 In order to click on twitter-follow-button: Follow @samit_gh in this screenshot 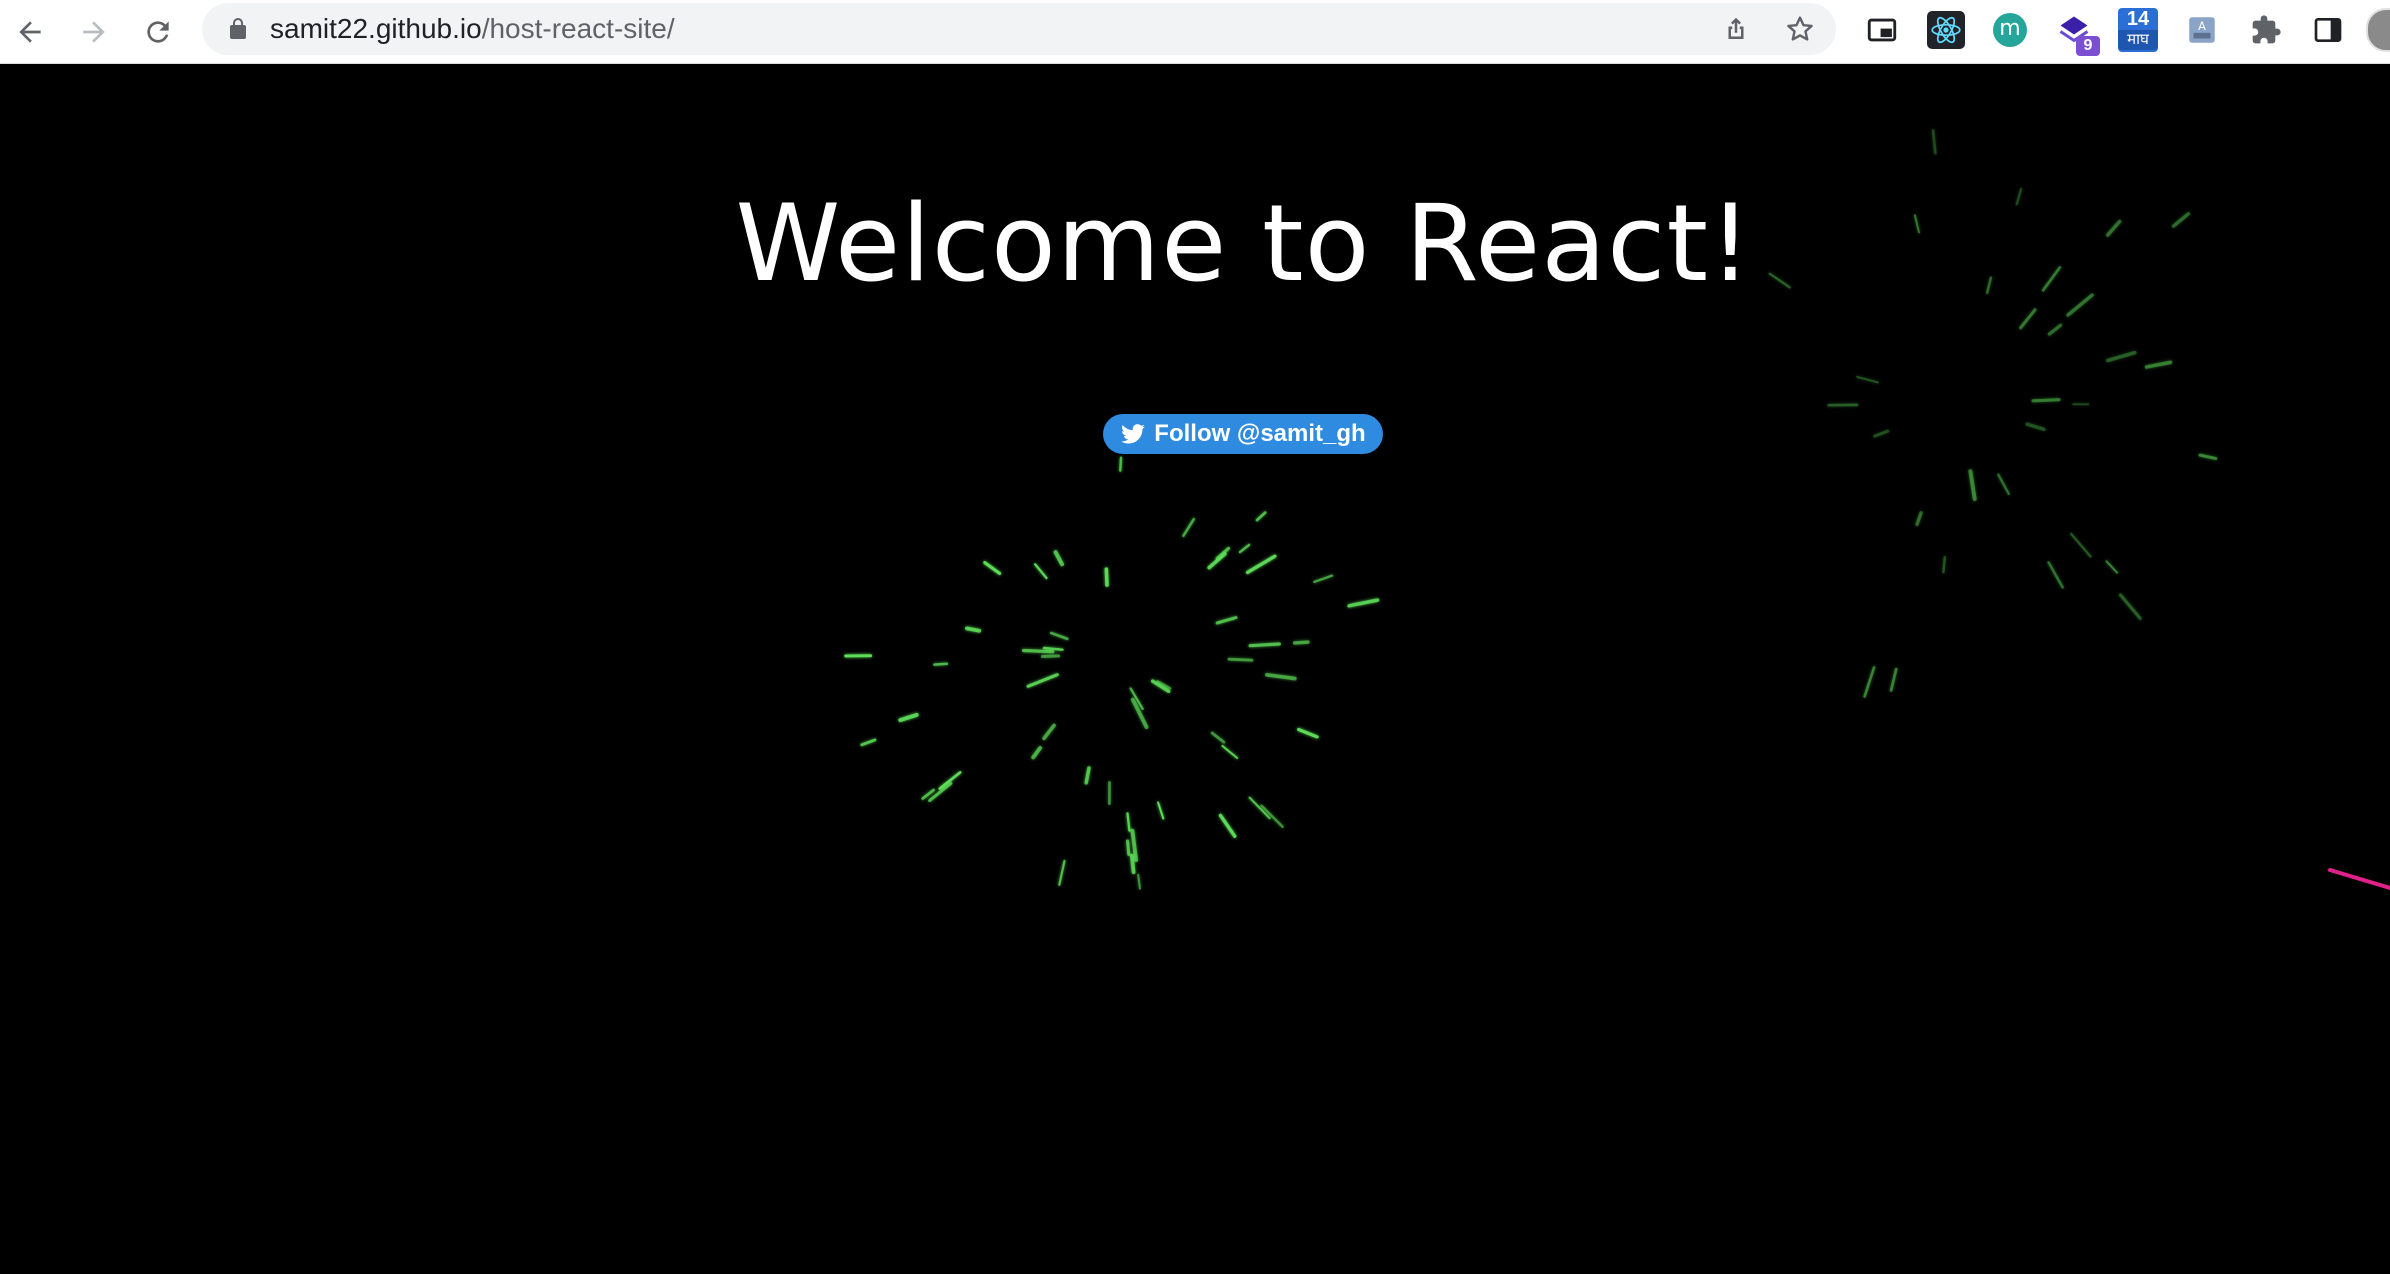, I will do `click(1243, 434)`.